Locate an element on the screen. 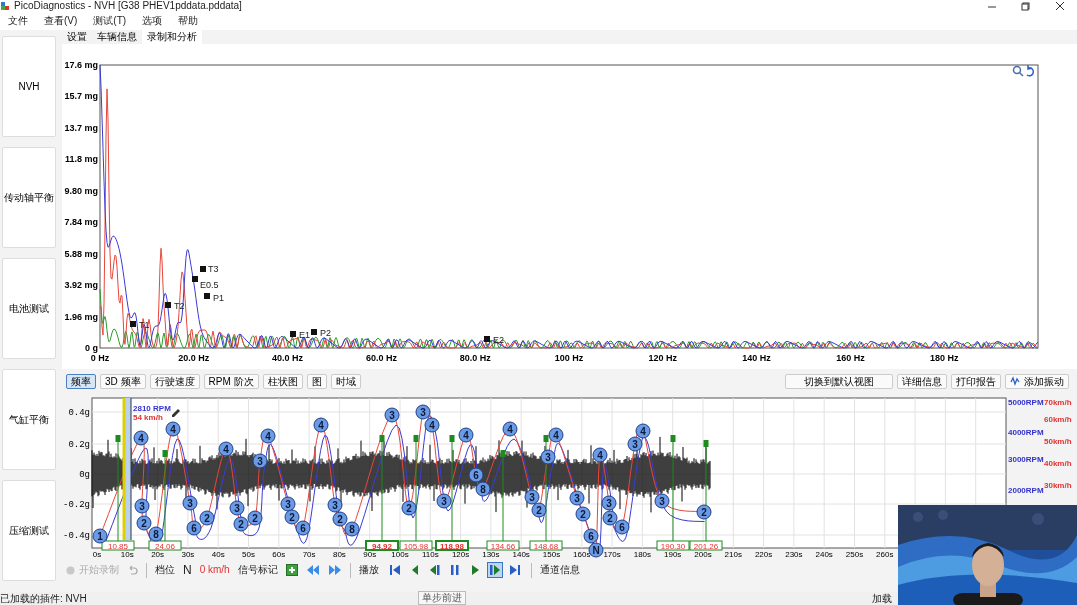  sidebar-button: 压缩测试 is located at coordinates (29, 530).